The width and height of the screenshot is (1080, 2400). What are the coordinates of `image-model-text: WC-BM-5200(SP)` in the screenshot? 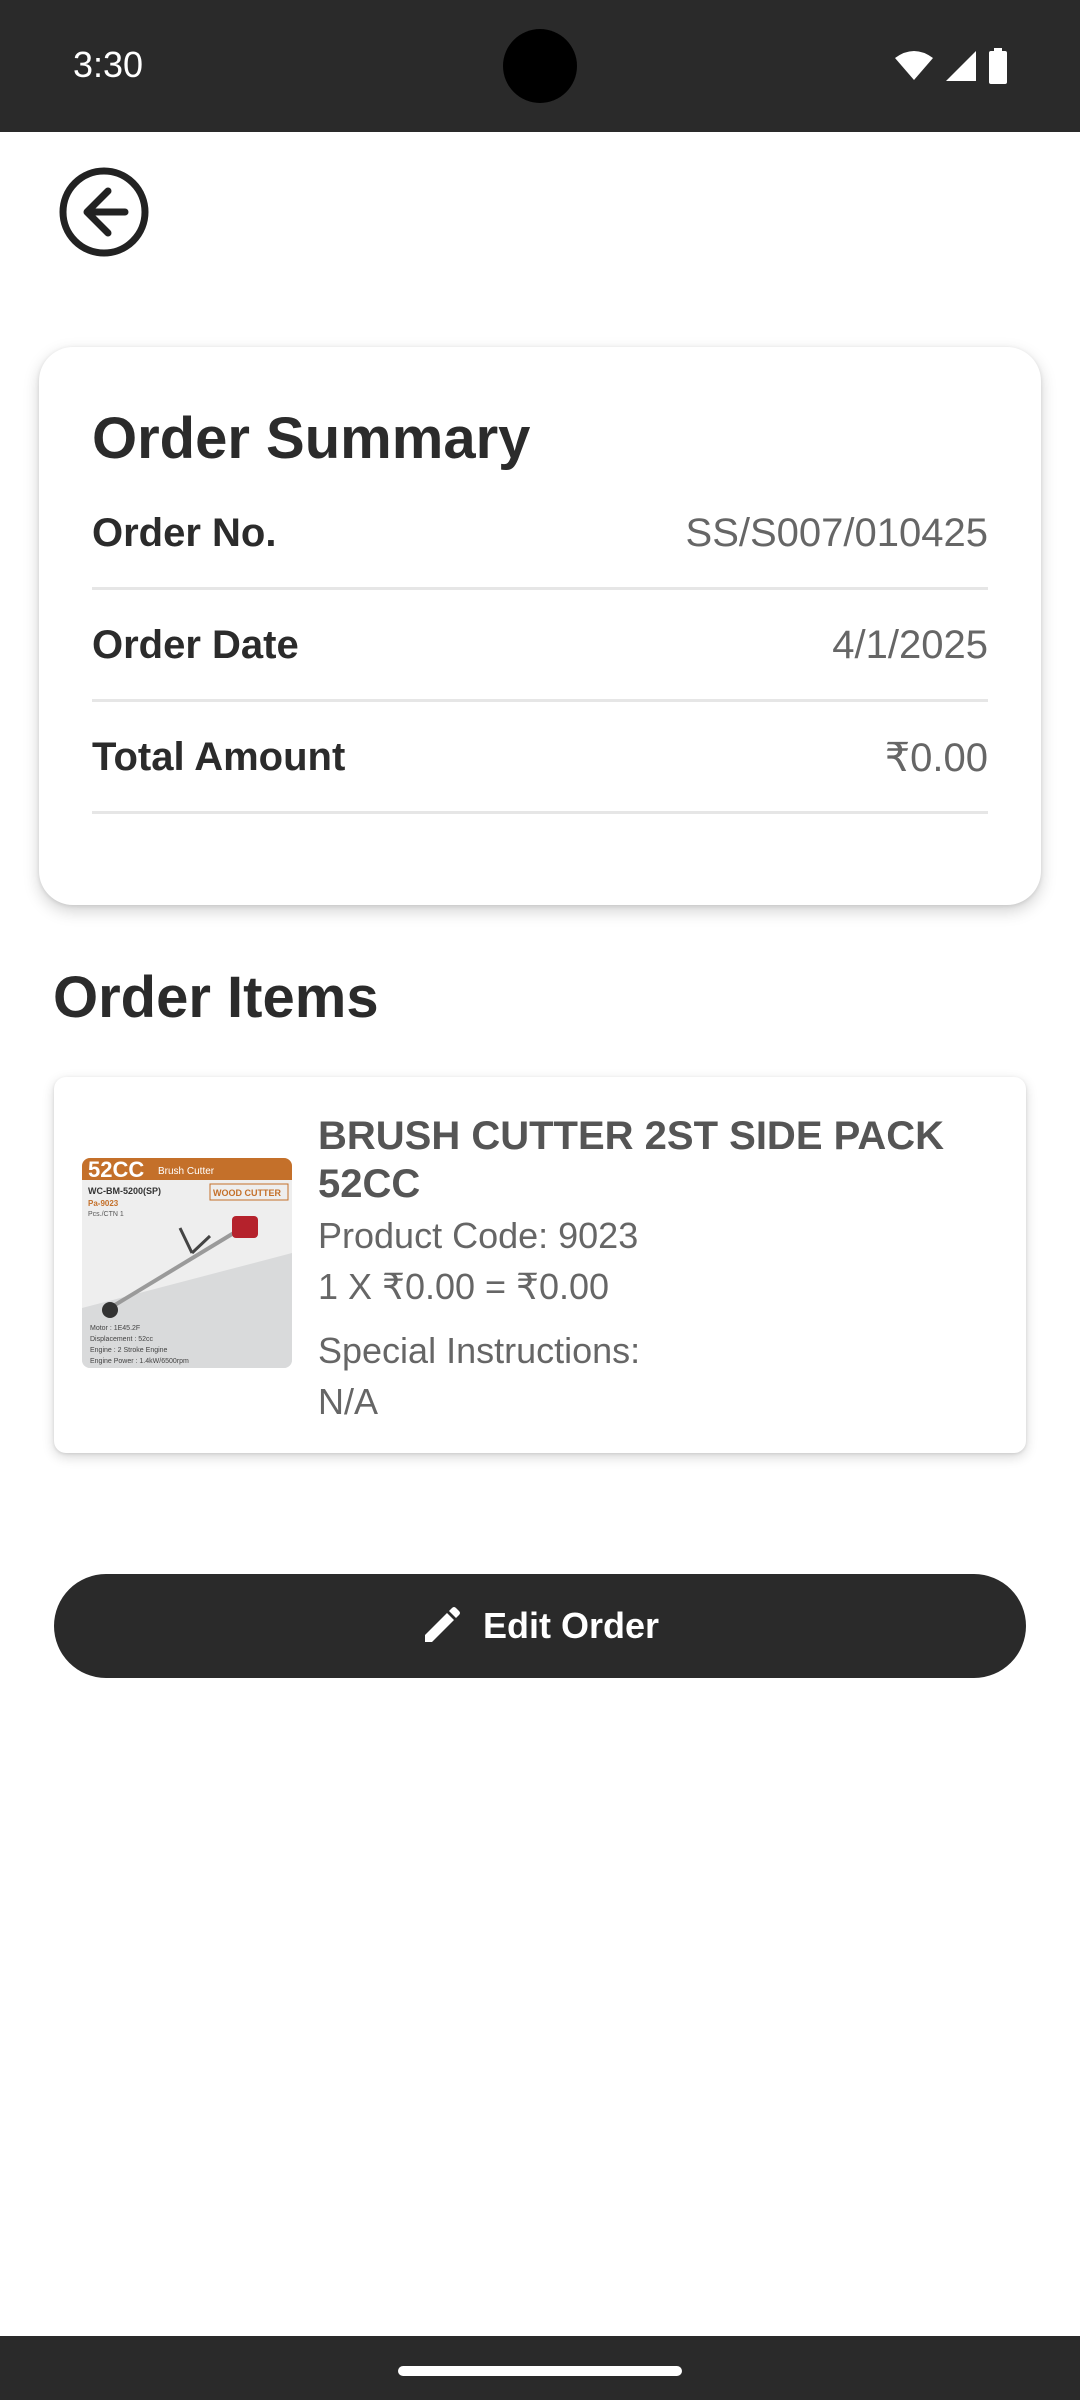 It's located at (124, 1191).